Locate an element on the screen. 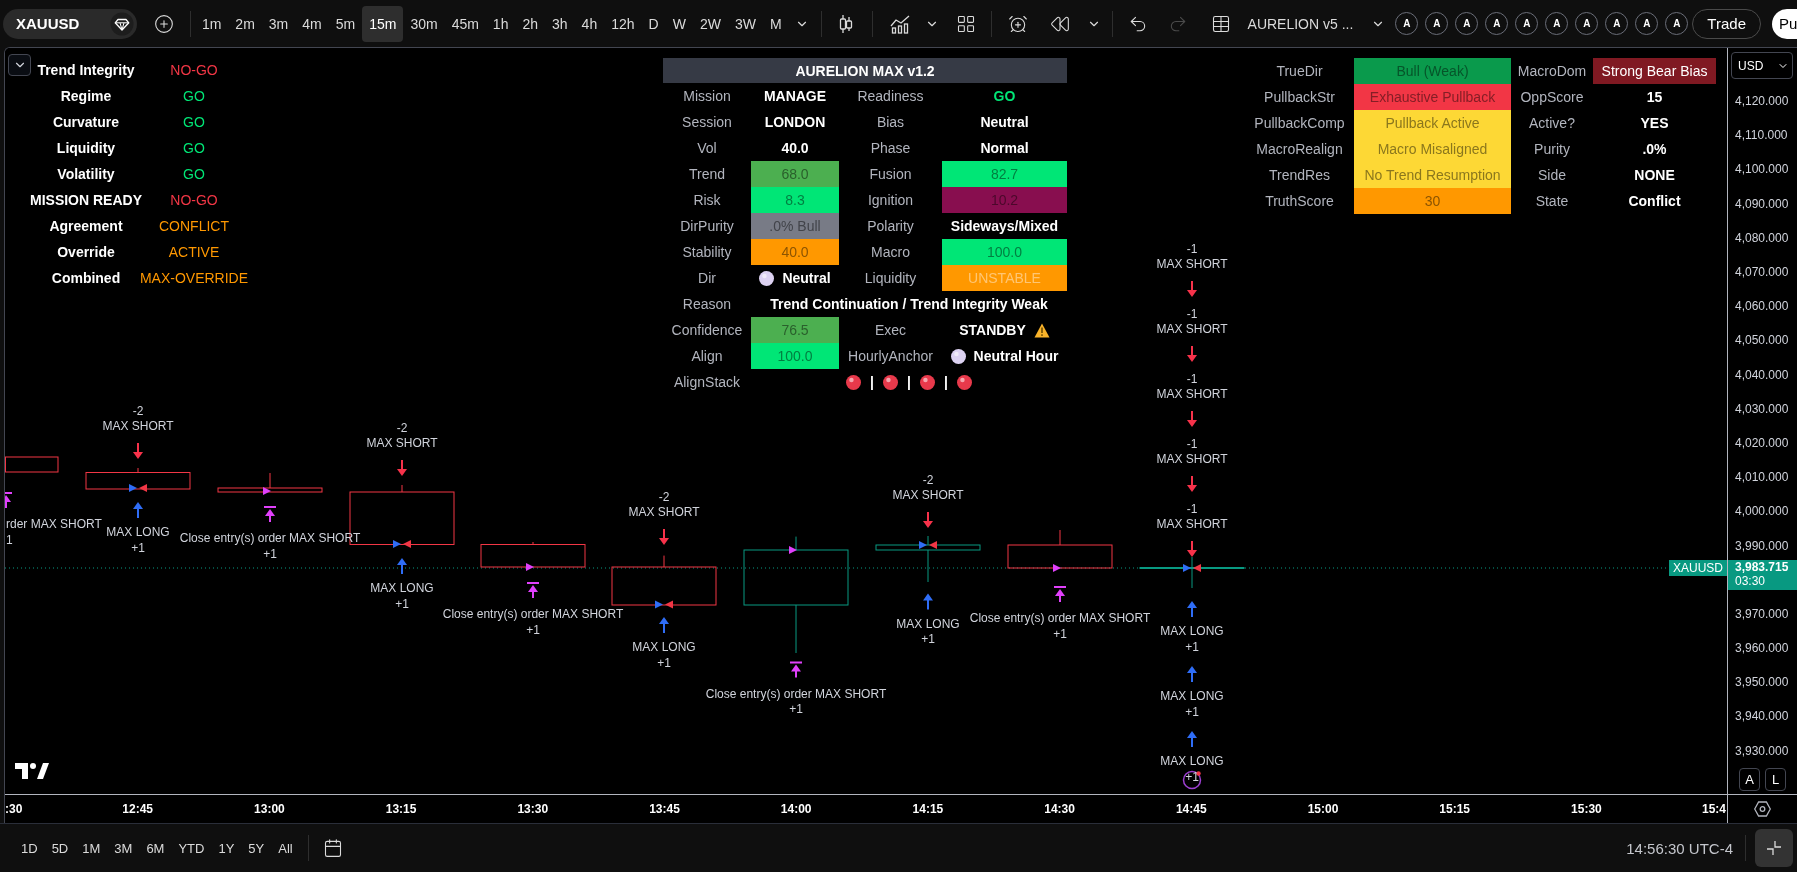 This screenshot has width=1797, height=872. range-button: 3M is located at coordinates (123, 848).